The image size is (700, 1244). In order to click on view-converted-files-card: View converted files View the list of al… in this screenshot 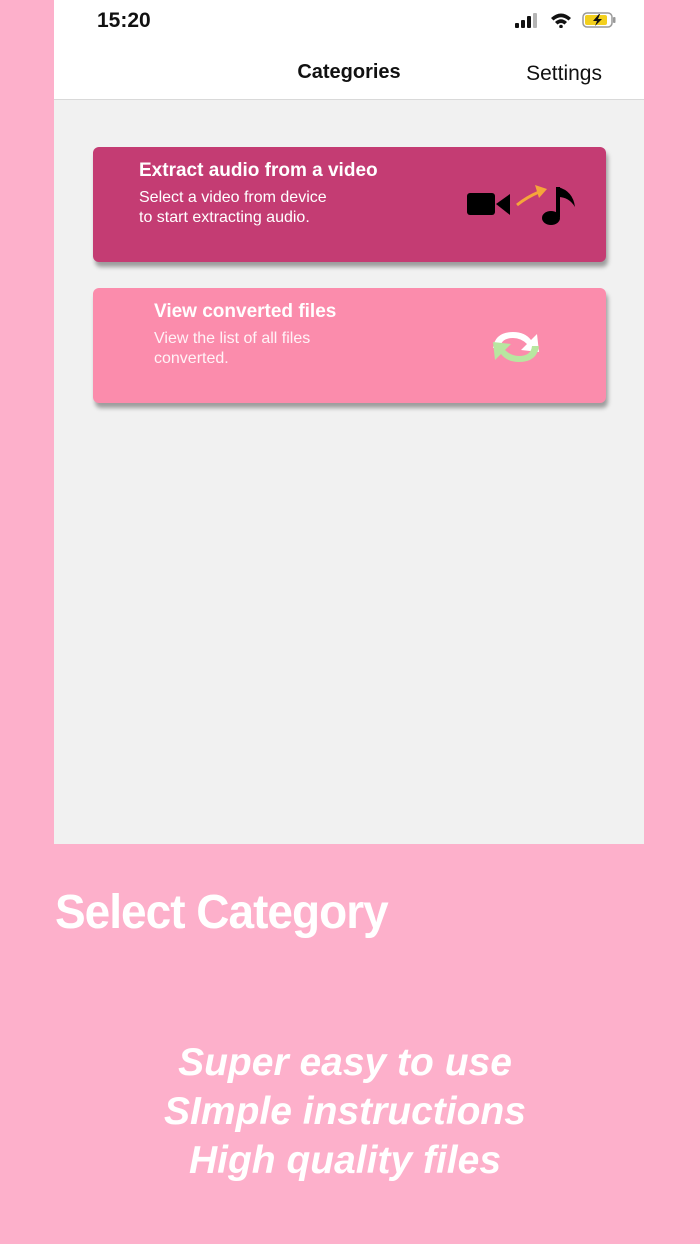, I will do `click(349, 345)`.